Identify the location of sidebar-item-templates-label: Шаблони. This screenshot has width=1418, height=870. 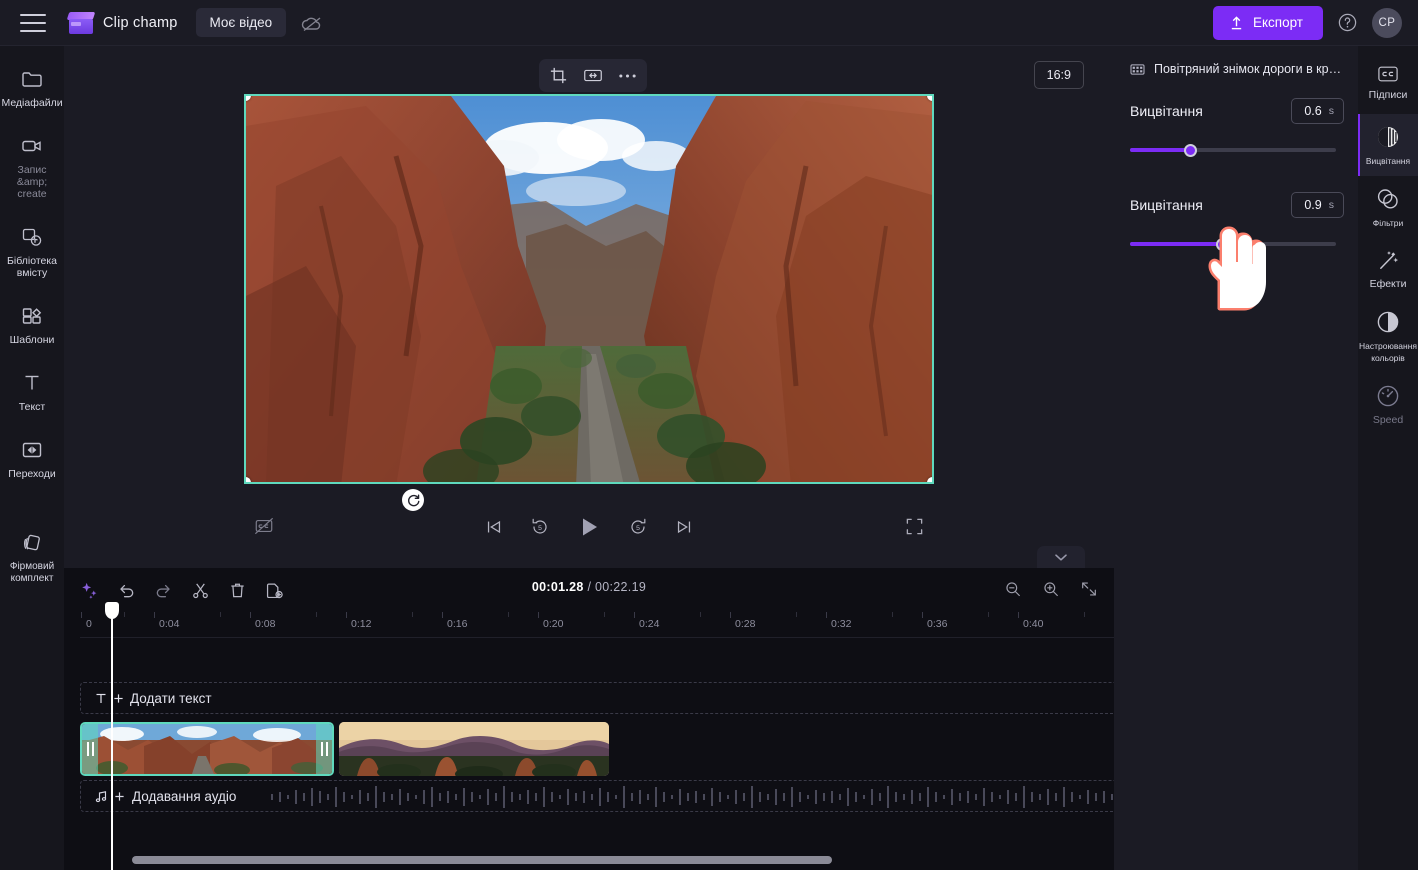
(32, 340).